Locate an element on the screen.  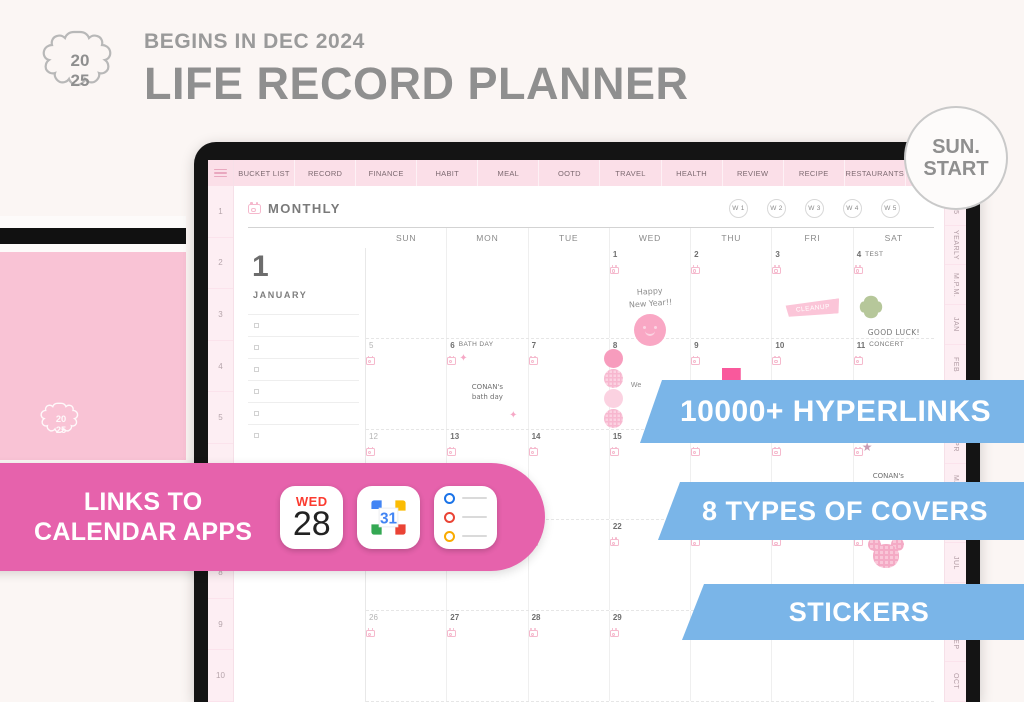
day-header-sun: SUN is located at coordinates (407, 238).